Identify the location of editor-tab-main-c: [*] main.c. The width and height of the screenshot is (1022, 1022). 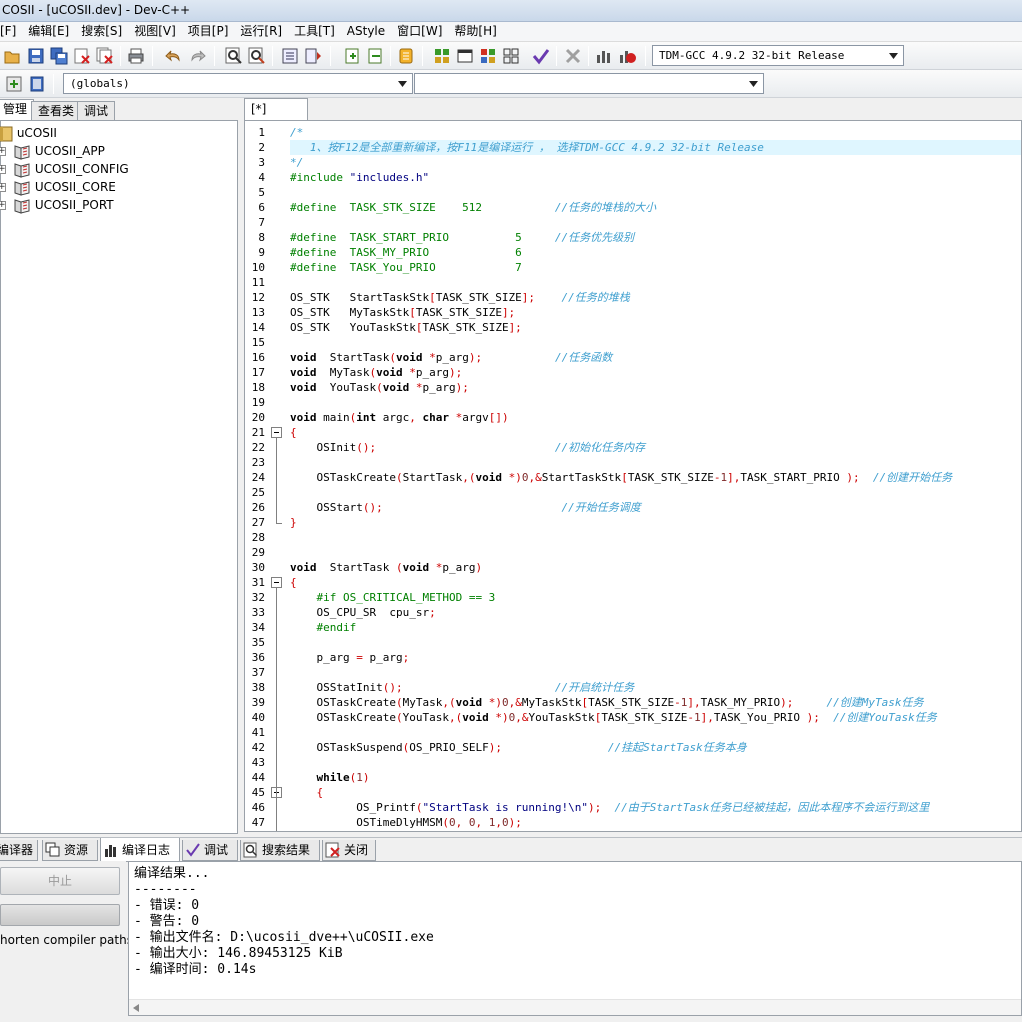
(276, 117).